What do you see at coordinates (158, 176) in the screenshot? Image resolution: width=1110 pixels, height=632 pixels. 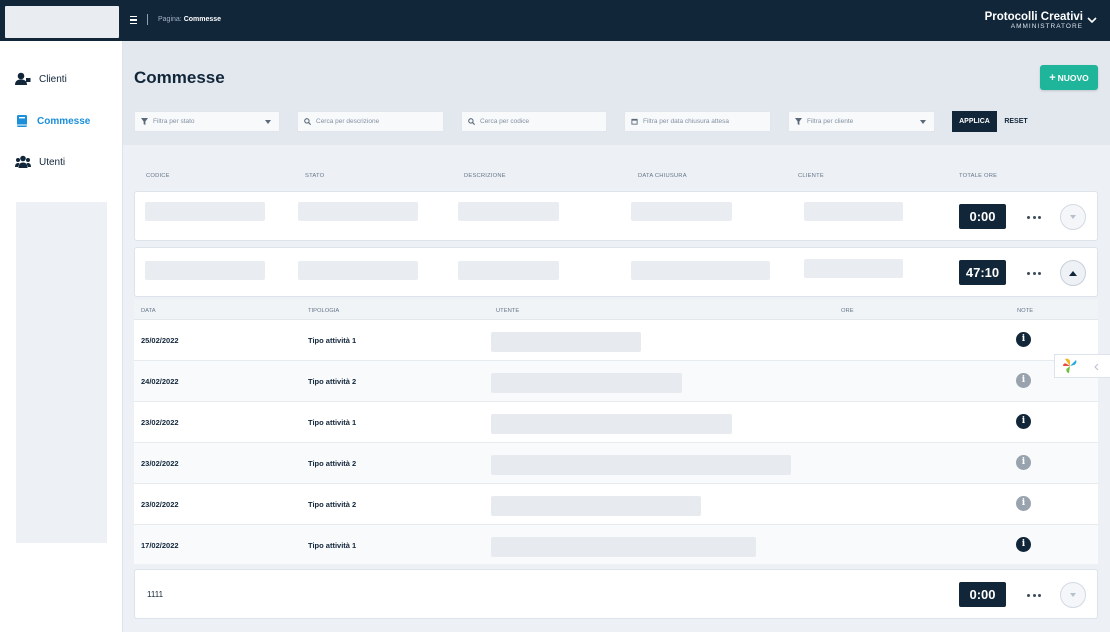 I see `column-header-codice: CODICE` at bounding box center [158, 176].